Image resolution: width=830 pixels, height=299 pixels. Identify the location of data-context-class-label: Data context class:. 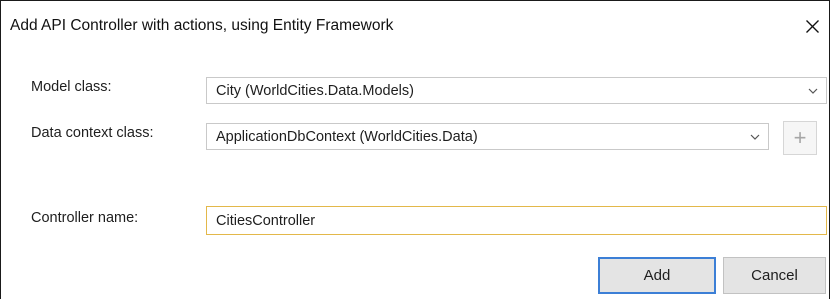
(92, 133).